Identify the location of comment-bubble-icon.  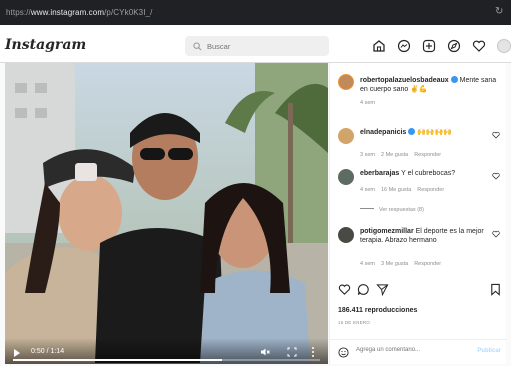
(363, 289).